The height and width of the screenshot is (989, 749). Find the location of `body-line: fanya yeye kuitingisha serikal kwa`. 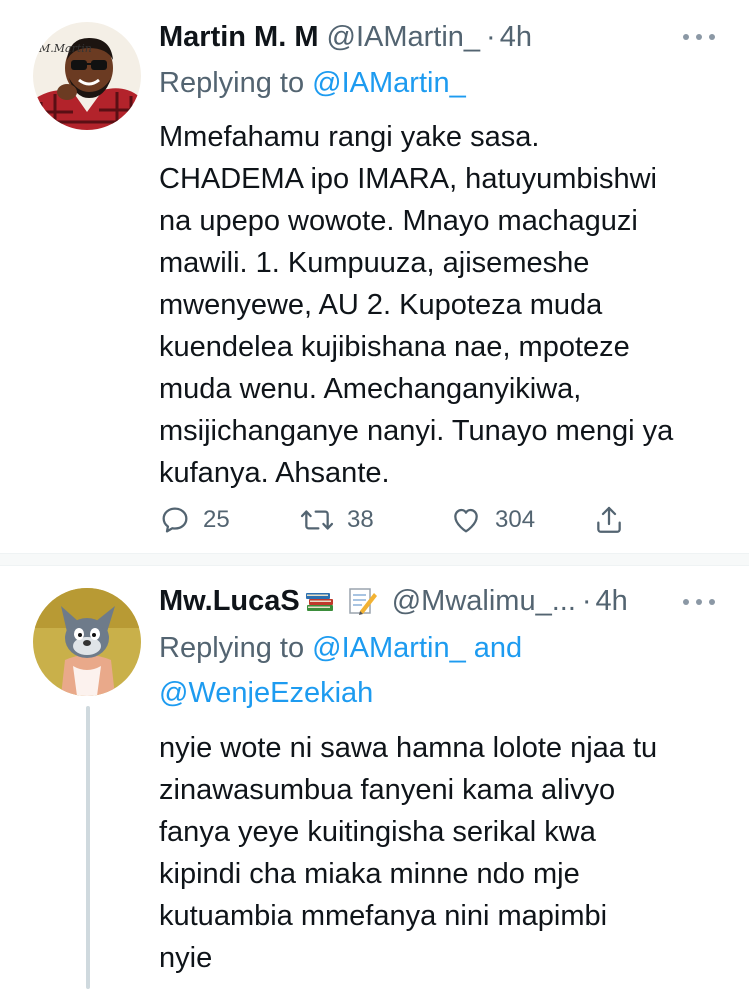

body-line: fanya yeye kuitingisha serikal kwa is located at coordinates (377, 832).